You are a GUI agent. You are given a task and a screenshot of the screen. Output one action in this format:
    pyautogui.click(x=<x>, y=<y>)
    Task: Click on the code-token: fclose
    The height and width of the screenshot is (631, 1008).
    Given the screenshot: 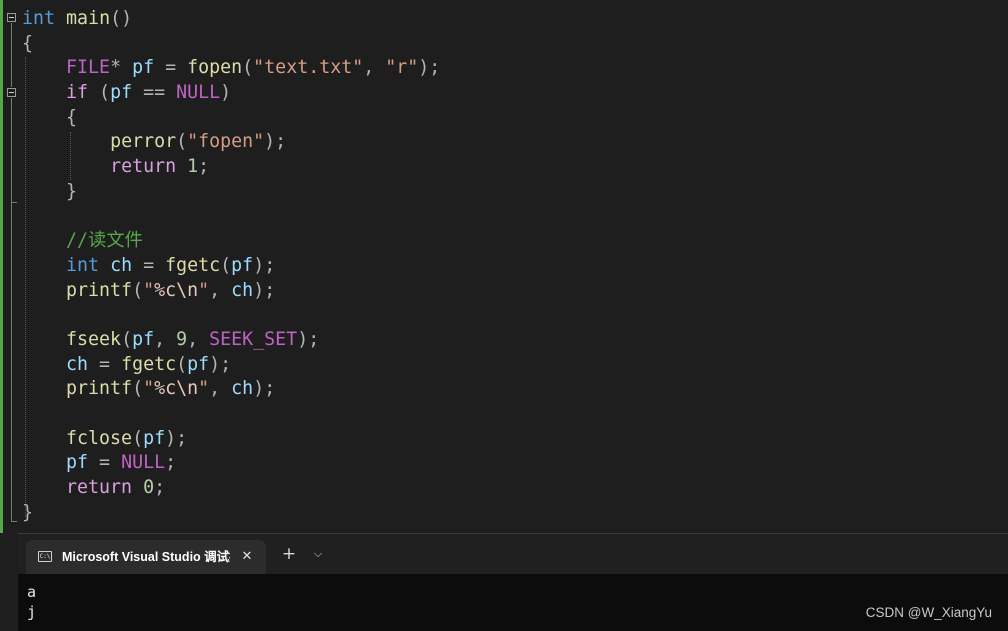 What is the action you would take?
    pyautogui.click(x=99, y=438)
    